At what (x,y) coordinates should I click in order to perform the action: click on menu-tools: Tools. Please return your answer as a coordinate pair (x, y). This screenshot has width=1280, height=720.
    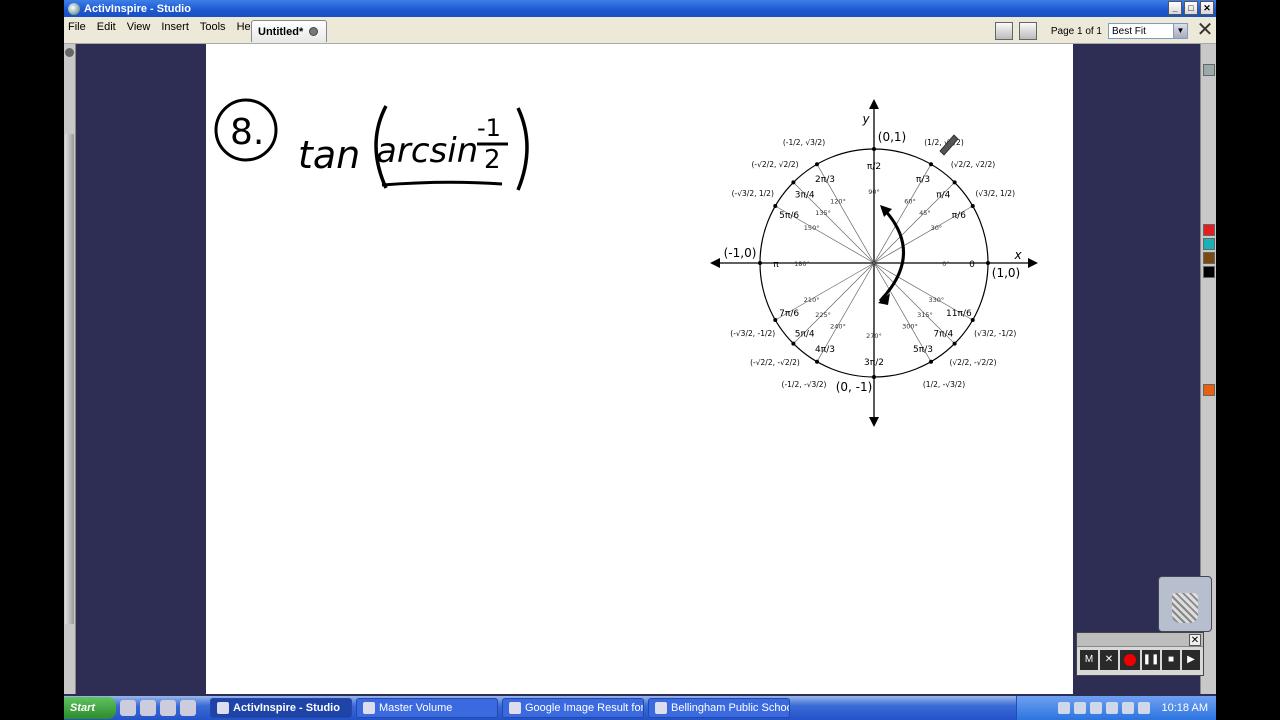
    Looking at the image, I should click on (213, 27).